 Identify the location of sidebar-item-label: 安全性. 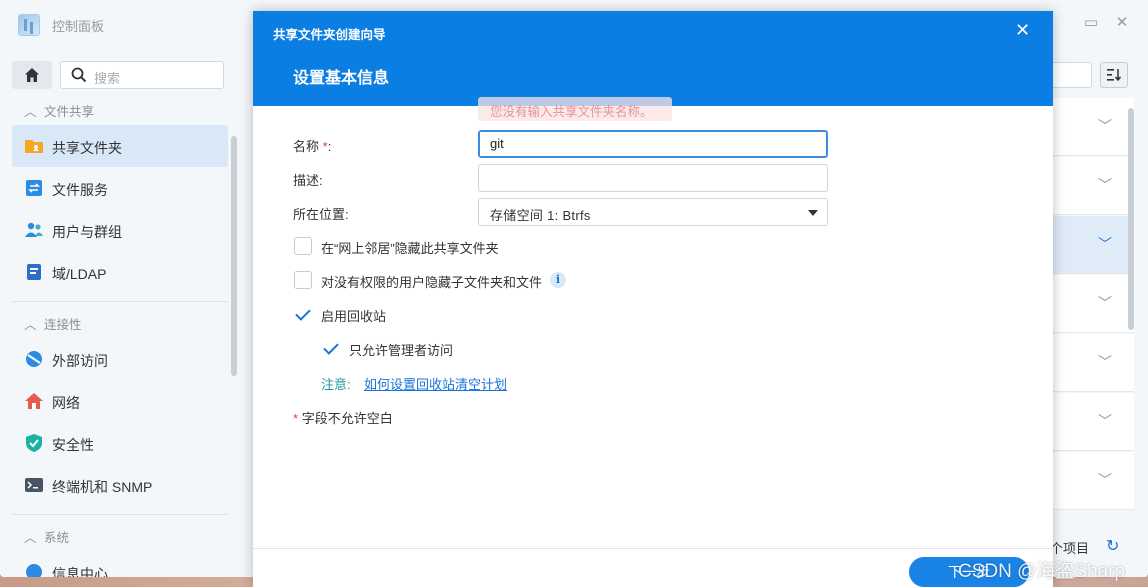
(73, 445).